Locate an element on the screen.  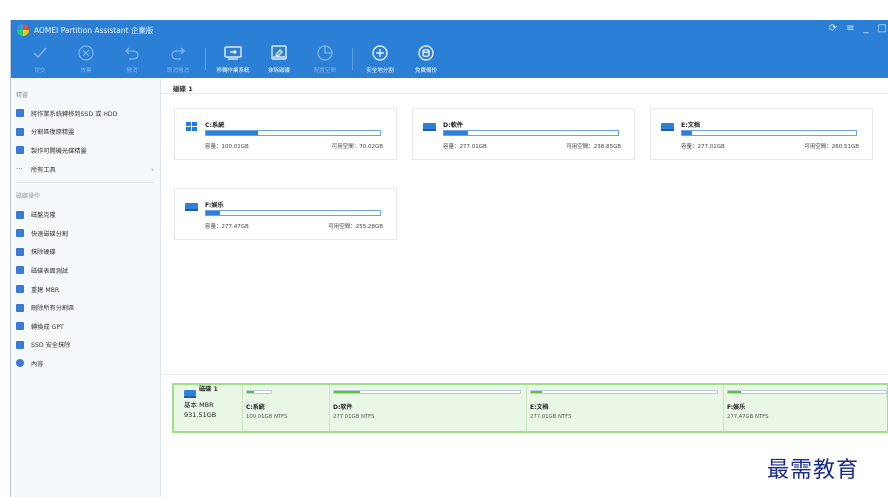
disk-size: 931.51GB is located at coordinates (200, 415).